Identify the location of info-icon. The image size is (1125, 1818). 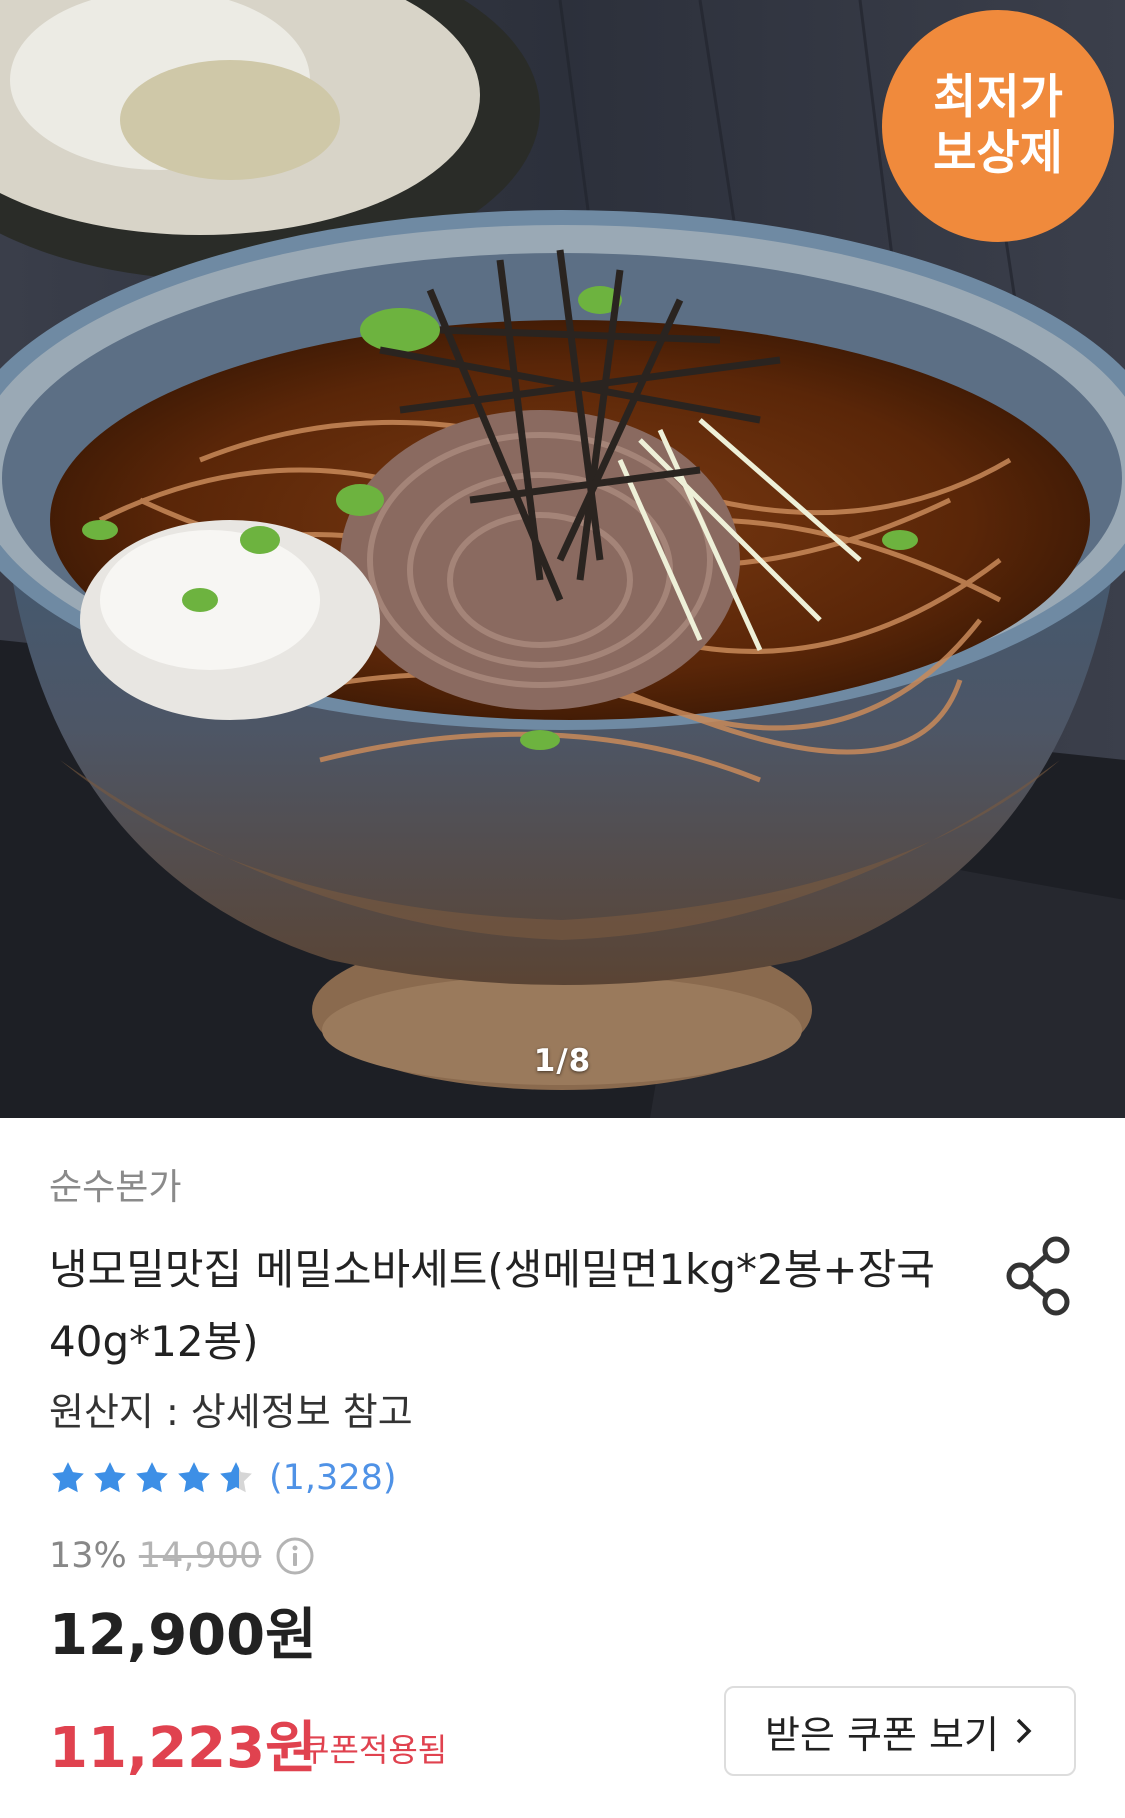
(295, 1556).